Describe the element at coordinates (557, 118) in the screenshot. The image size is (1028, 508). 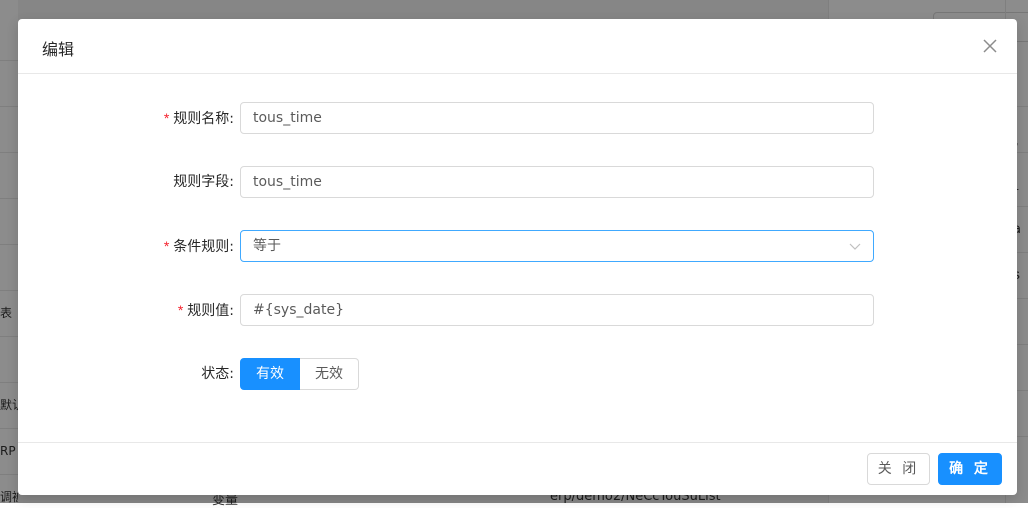
I see `rule-name-input` at that location.